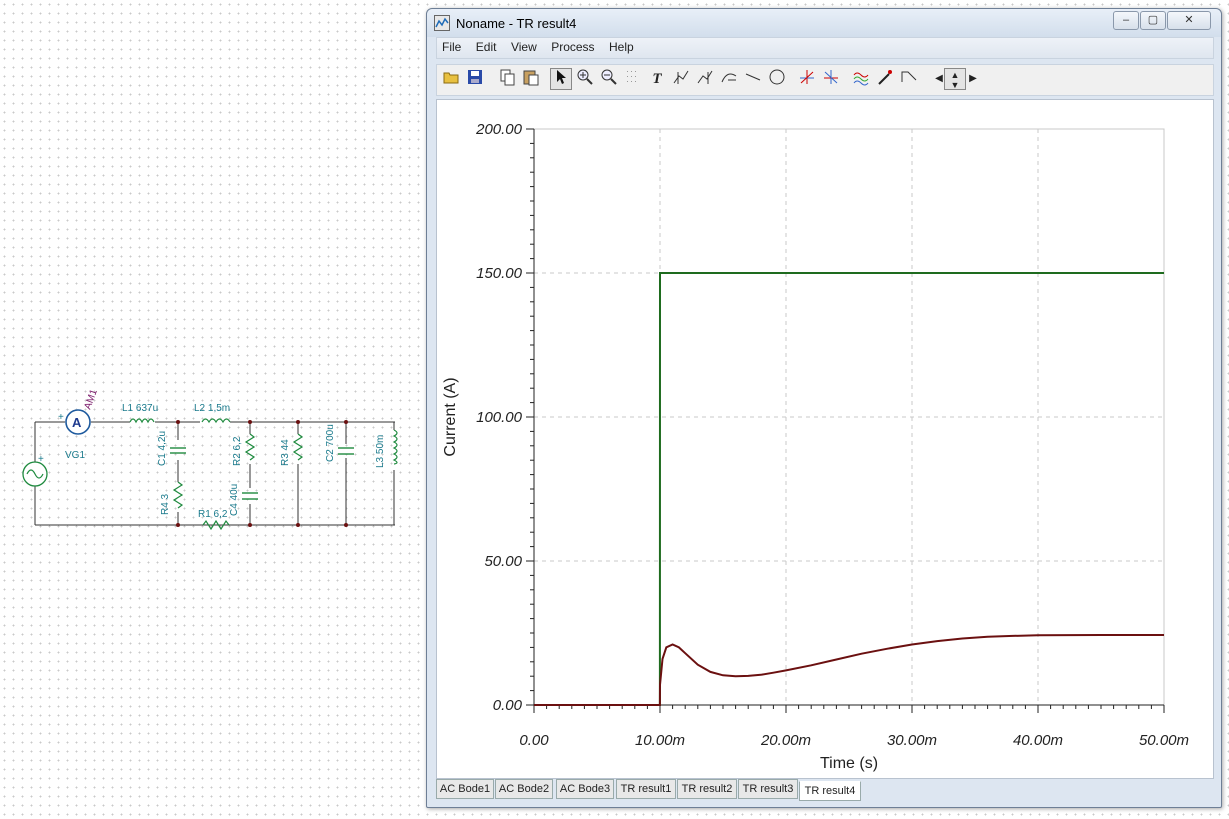 The width and height of the screenshot is (1229, 819). What do you see at coordinates (1126, 20) in the screenshot?
I see `minimize-button: –` at bounding box center [1126, 20].